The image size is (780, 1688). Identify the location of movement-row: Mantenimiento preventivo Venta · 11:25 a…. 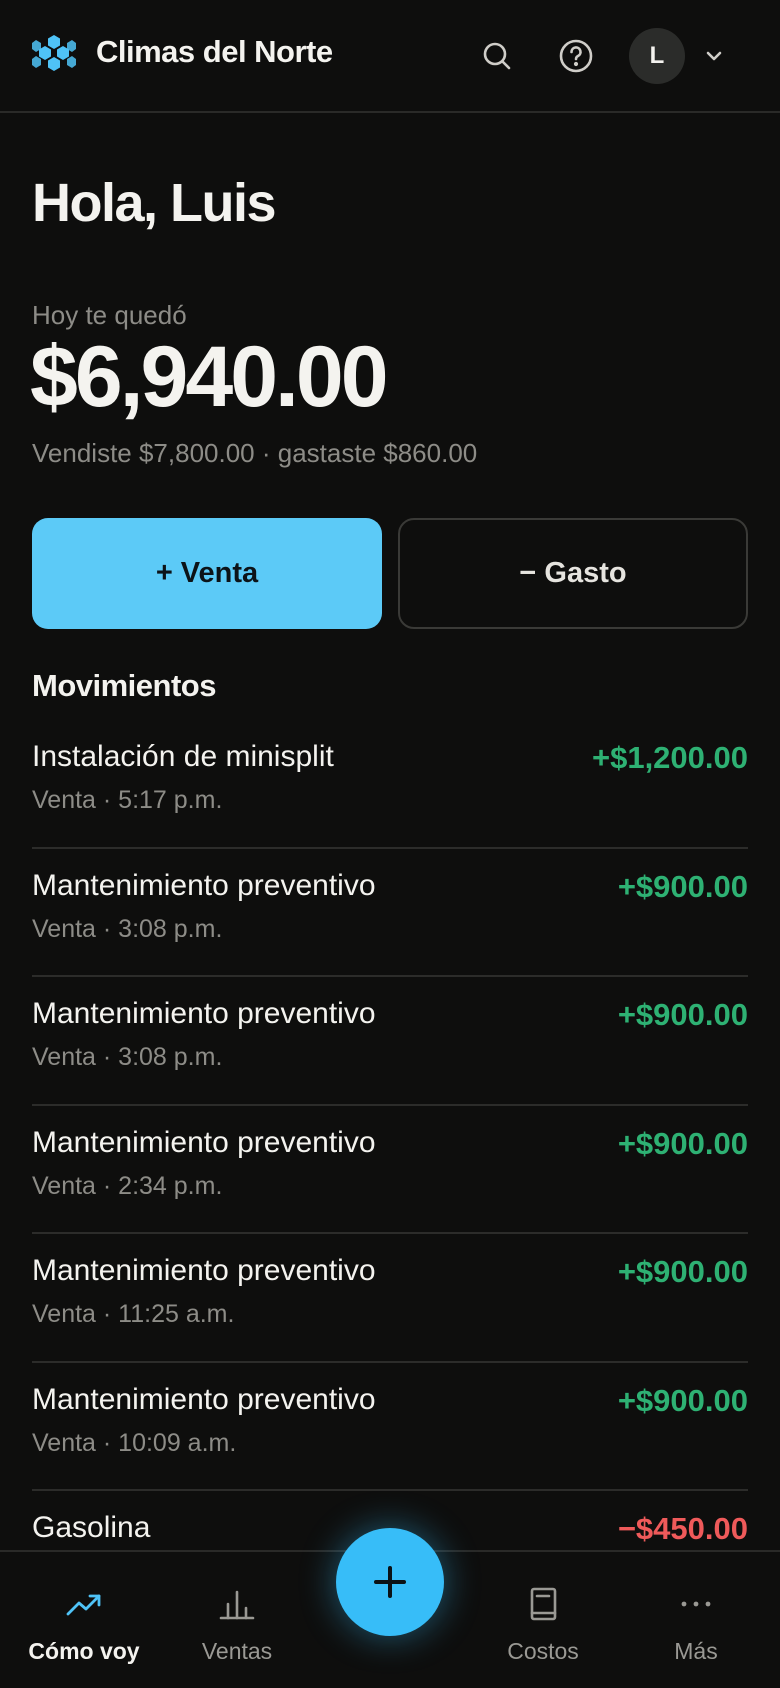
(390, 1298).